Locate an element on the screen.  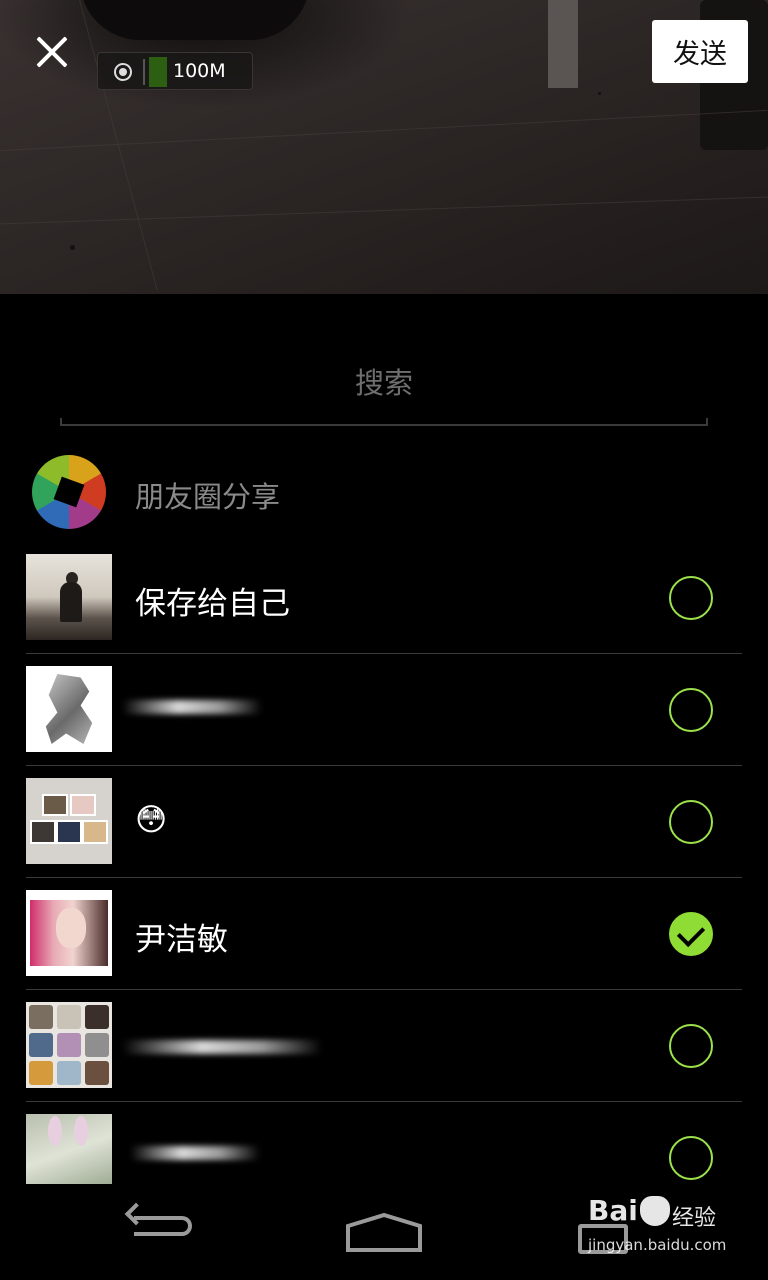
select-checkbox-checked is located at coordinates (691, 934).